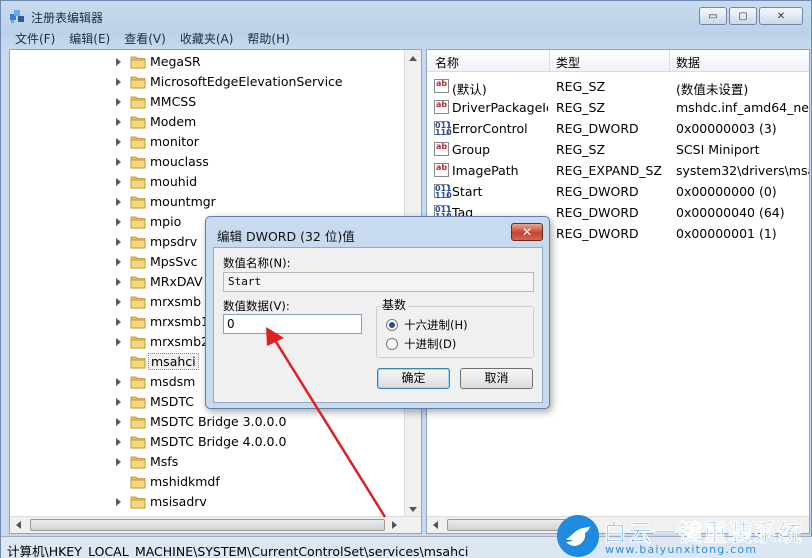 The image size is (812, 558). Describe the element at coordinates (609, 170) in the screenshot. I see `value-type: REG_EXPAND_SZ` at that location.